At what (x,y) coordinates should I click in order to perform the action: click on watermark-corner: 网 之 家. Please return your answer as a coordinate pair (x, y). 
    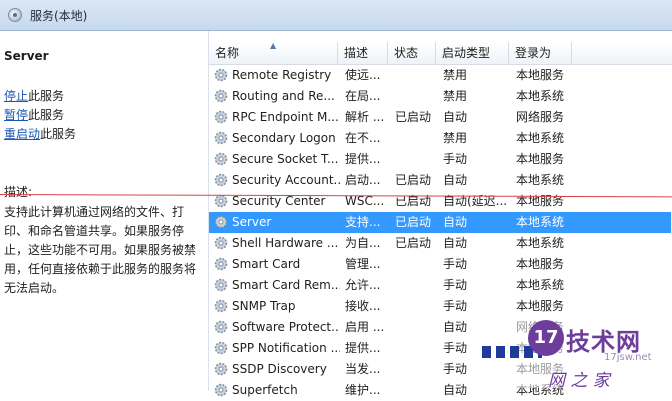
    Looking at the image, I should click on (579, 381).